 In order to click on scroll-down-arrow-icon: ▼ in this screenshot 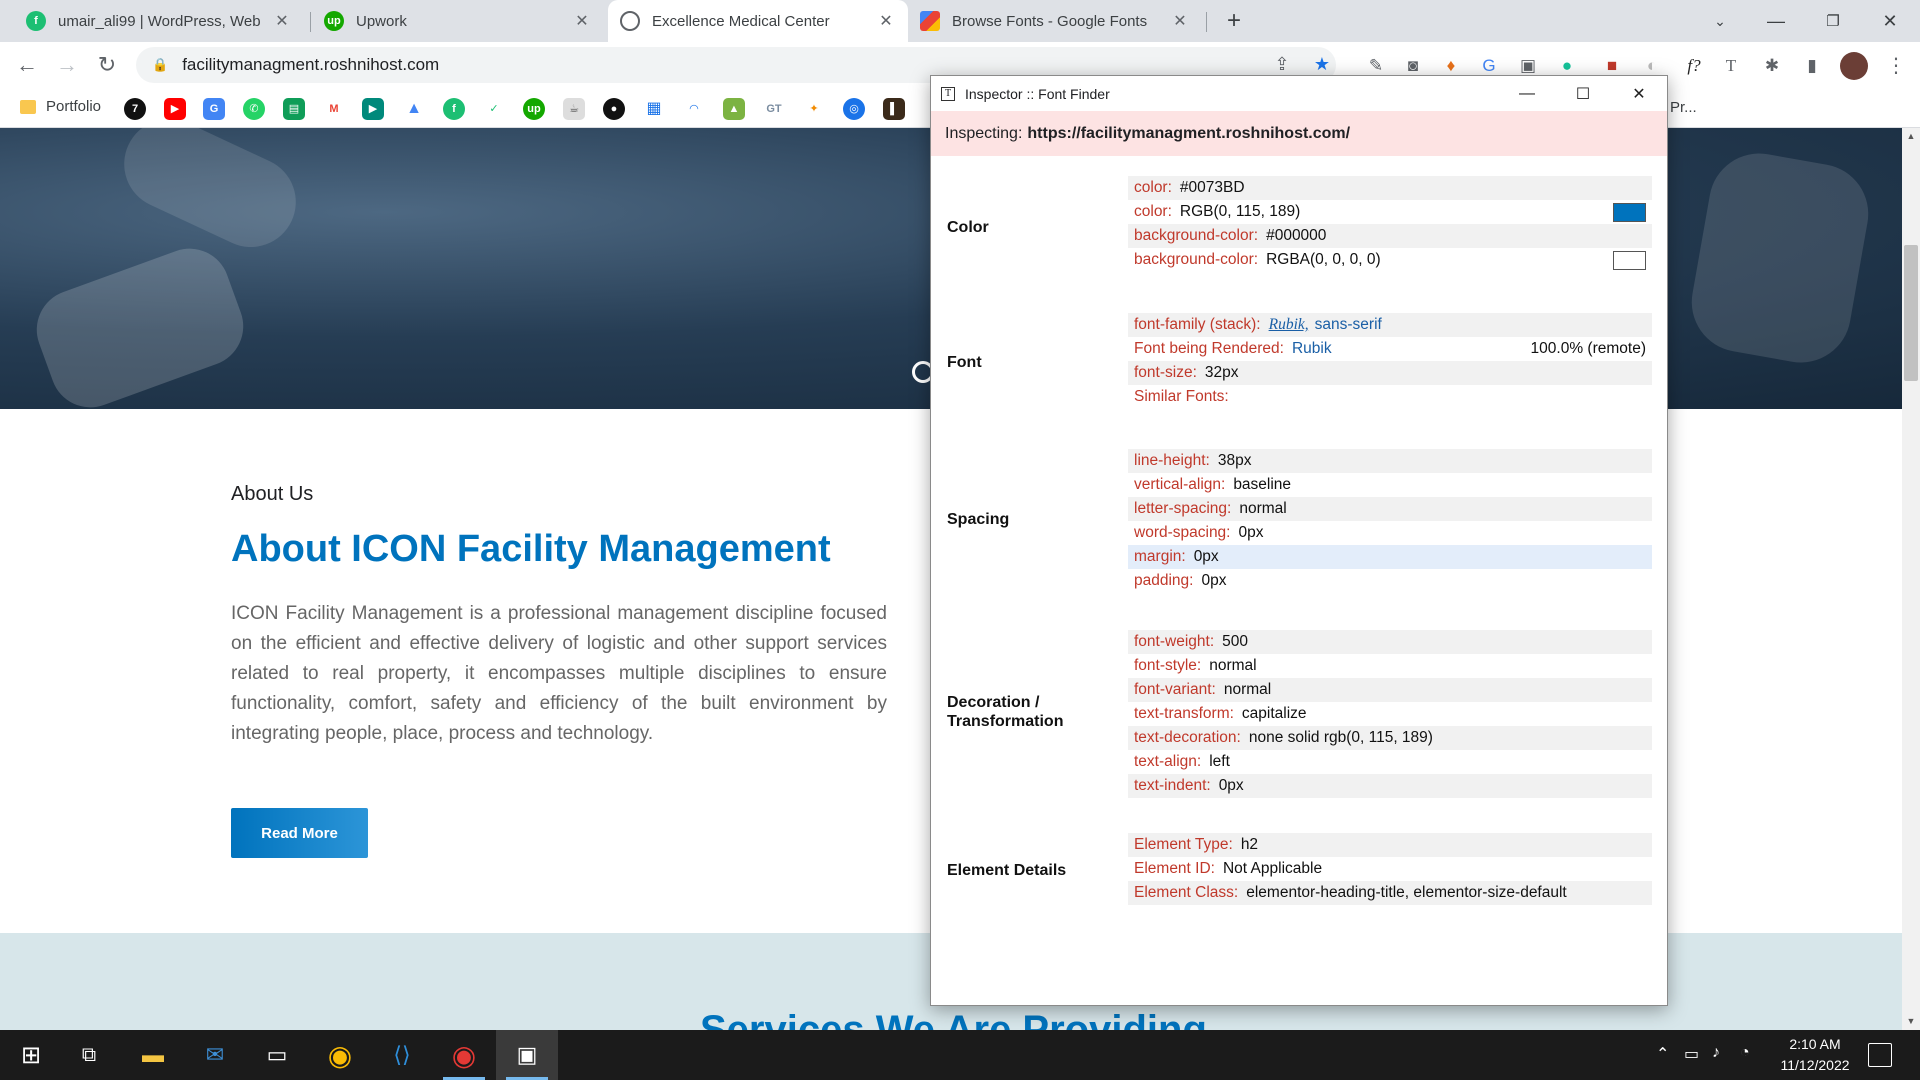, I will do `click(1911, 1021)`.